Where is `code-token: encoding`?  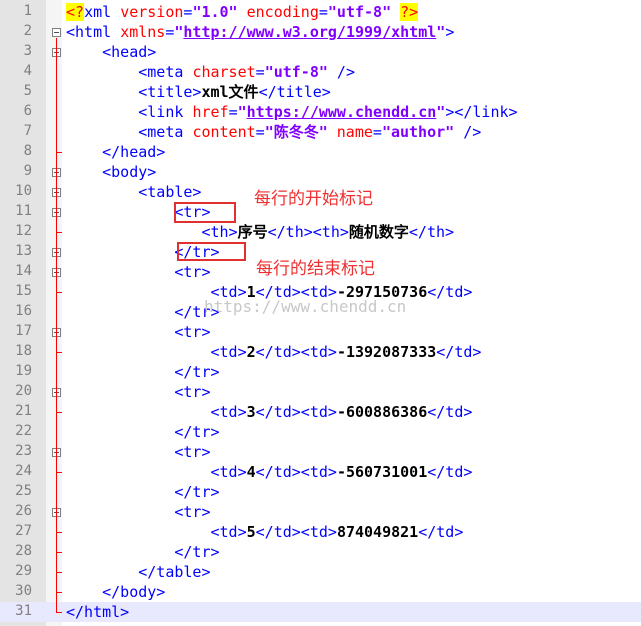 code-token: encoding is located at coordinates (282, 12).